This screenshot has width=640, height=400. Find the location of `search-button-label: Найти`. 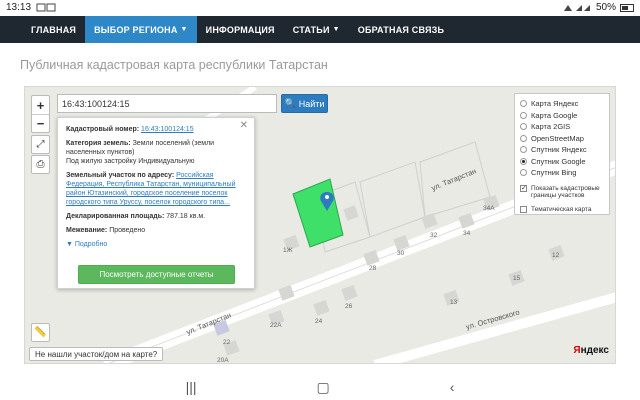

search-button-label: Найти is located at coordinates (311, 103).